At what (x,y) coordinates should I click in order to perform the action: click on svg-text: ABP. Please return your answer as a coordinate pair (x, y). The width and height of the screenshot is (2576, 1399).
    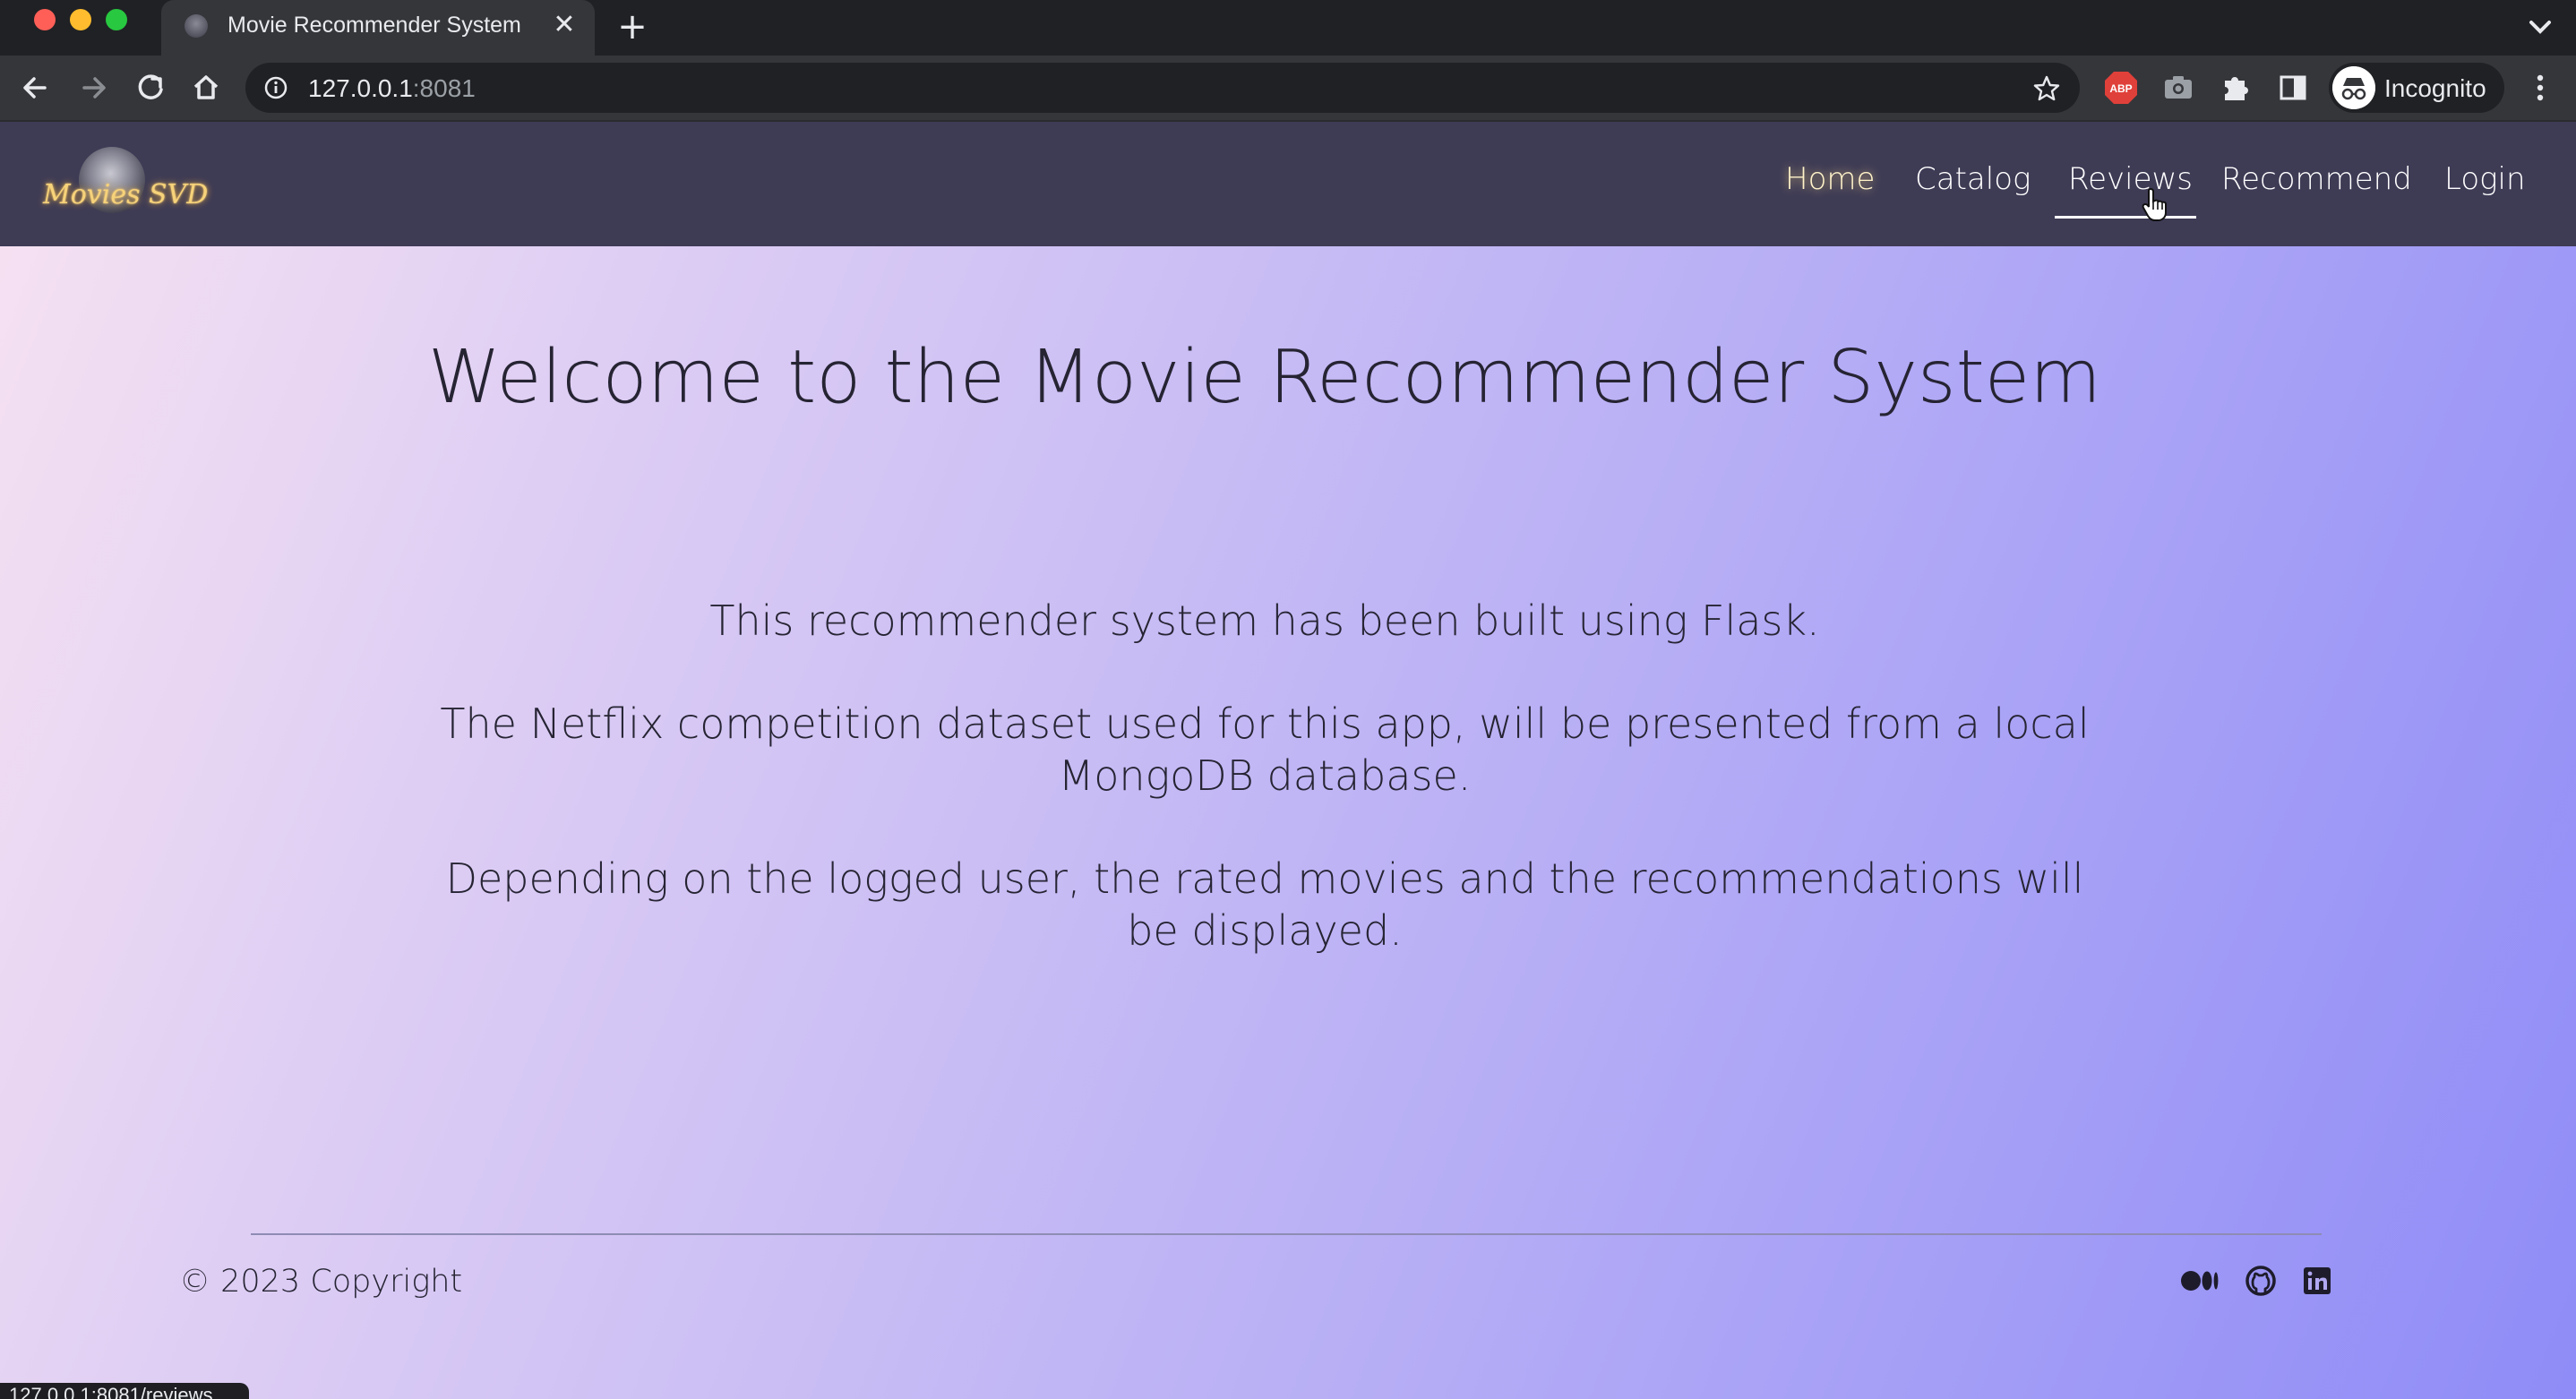
    Looking at the image, I should click on (2120, 88).